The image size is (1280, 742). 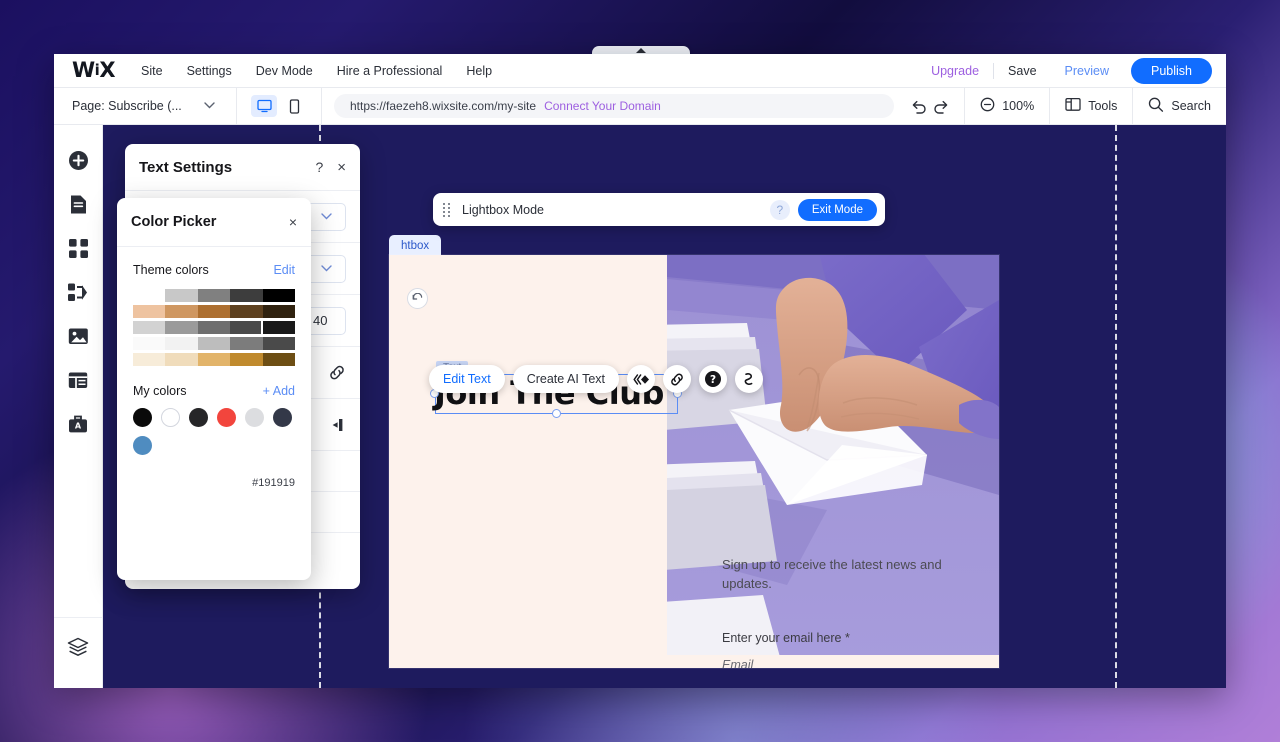 I want to click on sidebar-item-pages, so click(x=78, y=204).